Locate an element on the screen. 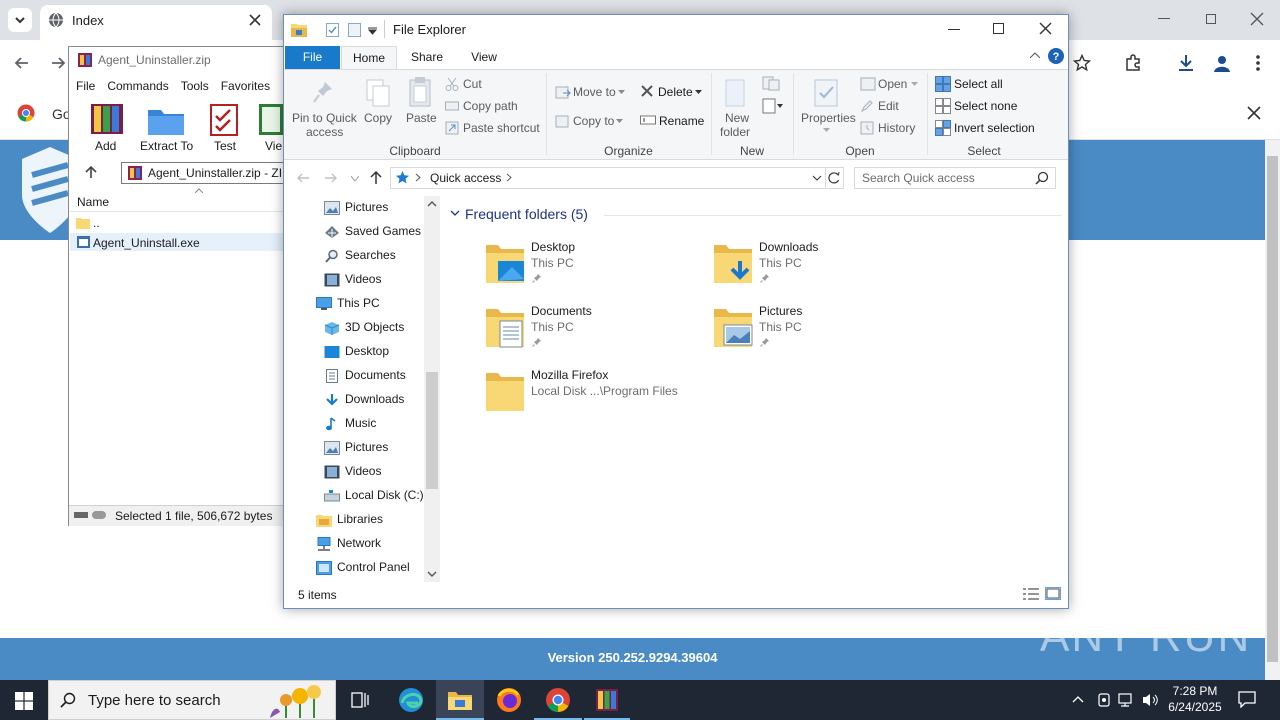  select-none-button: Select none is located at coordinates (985, 106).